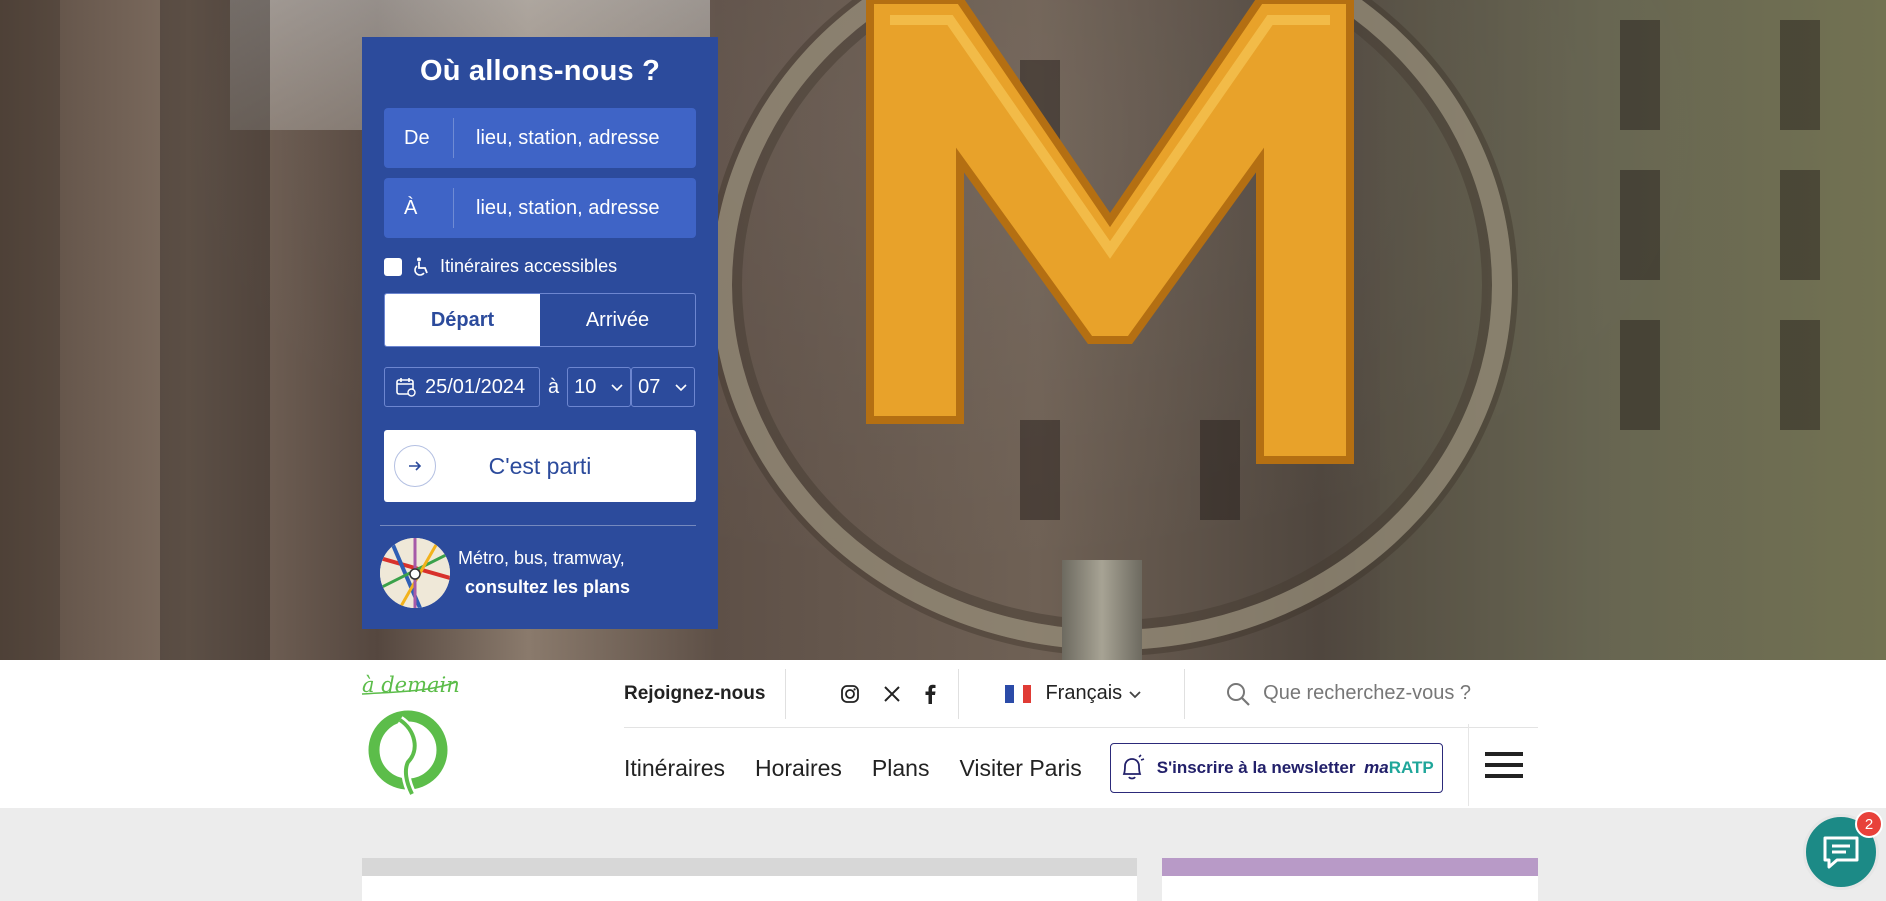 The width and height of the screenshot is (1886, 901). What do you see at coordinates (415, 466) in the screenshot?
I see `arrow-right-icon` at bounding box center [415, 466].